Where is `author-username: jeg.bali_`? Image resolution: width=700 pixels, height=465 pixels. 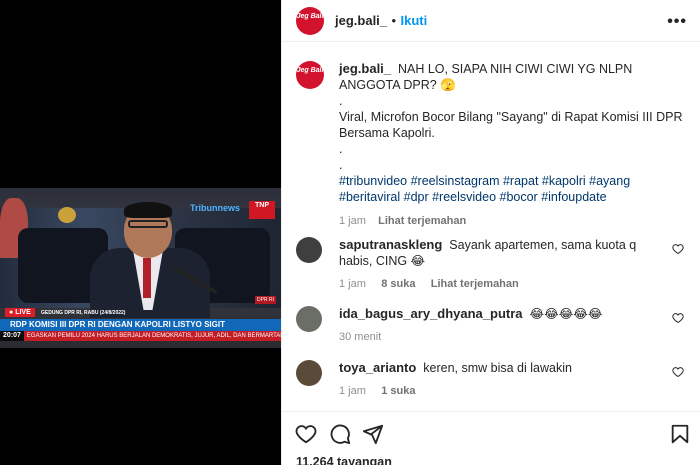
author-username: jeg.bali_ is located at coordinates (361, 20).